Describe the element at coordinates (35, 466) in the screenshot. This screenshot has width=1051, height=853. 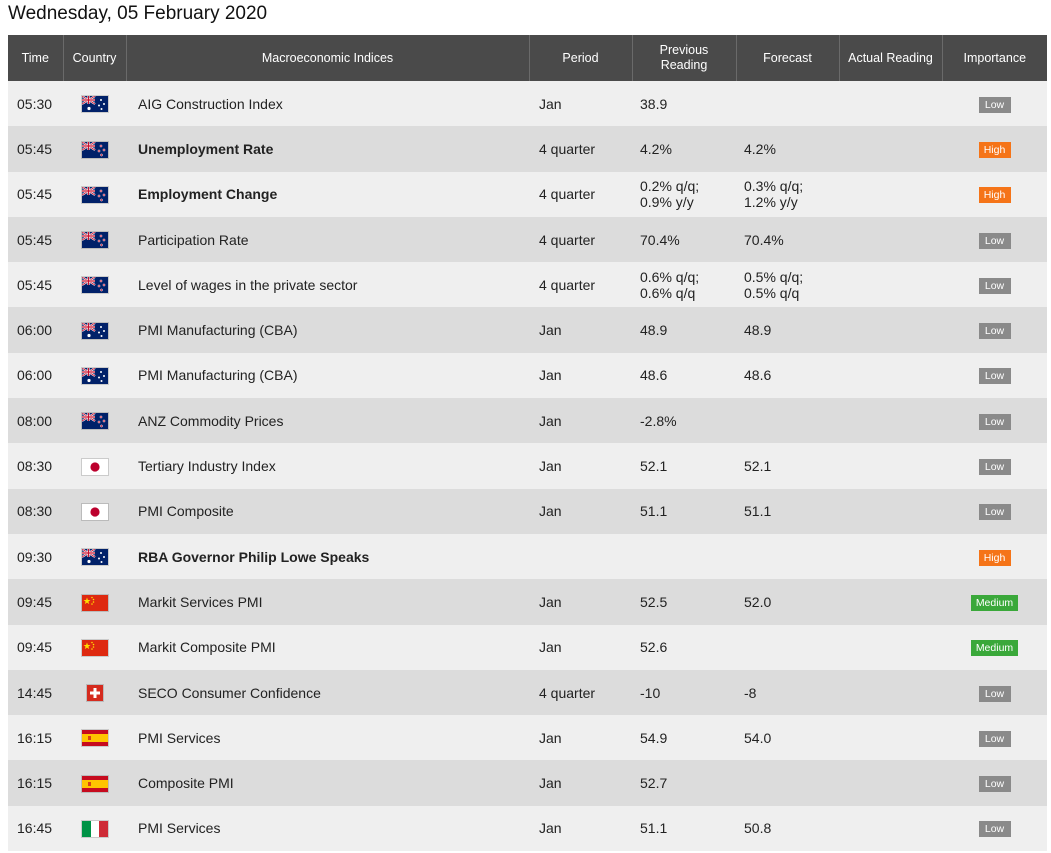
I see `cell-time: 08:30` at that location.